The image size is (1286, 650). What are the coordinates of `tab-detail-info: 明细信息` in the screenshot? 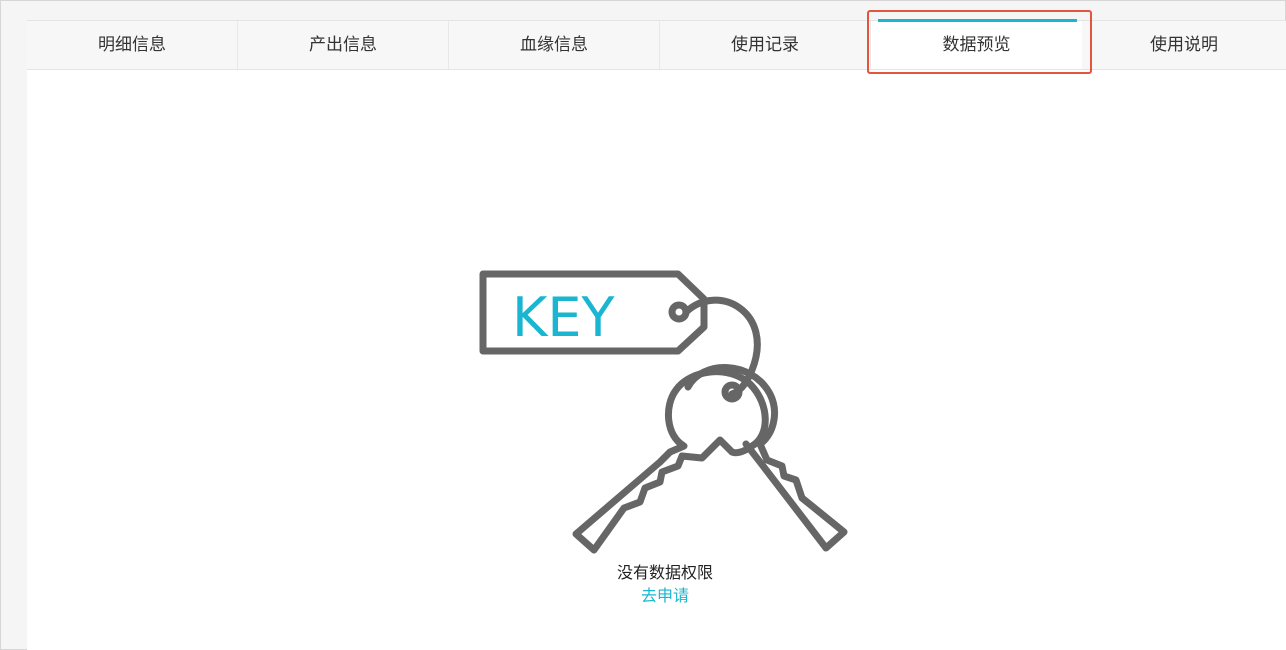 It's located at (132, 45).